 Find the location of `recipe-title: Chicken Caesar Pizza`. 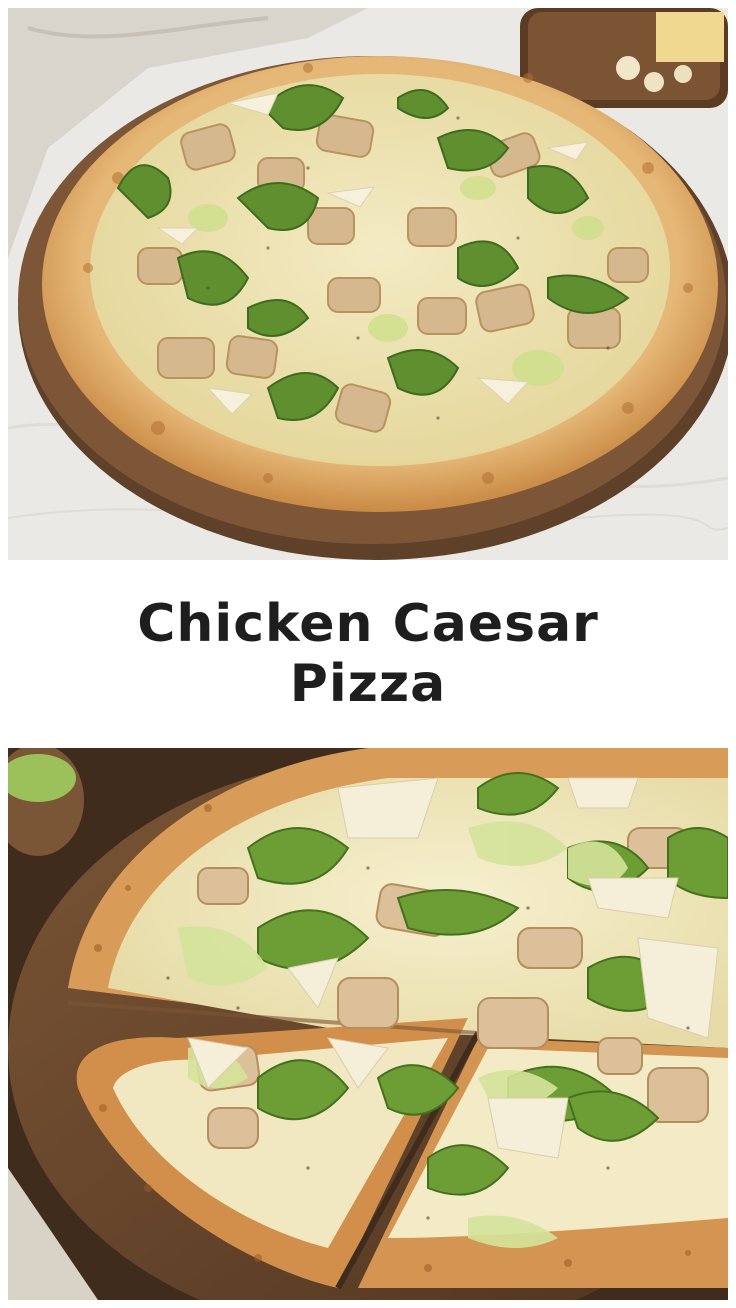

recipe-title: Chicken Caesar Pizza is located at coordinates (368, 654).